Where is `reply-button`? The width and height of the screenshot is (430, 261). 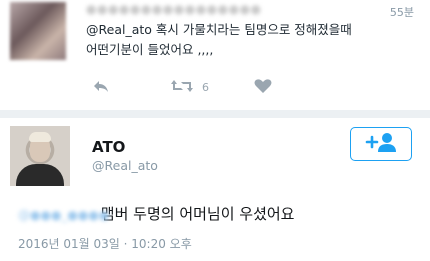 reply-button is located at coordinates (101, 86).